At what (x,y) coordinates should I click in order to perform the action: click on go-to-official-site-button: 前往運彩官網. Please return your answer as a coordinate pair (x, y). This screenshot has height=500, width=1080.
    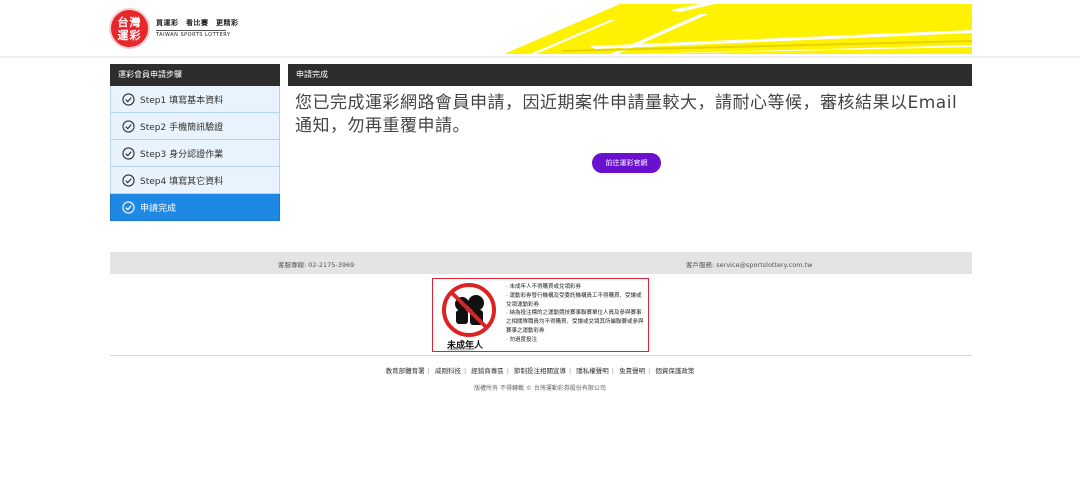
    Looking at the image, I should click on (626, 163).